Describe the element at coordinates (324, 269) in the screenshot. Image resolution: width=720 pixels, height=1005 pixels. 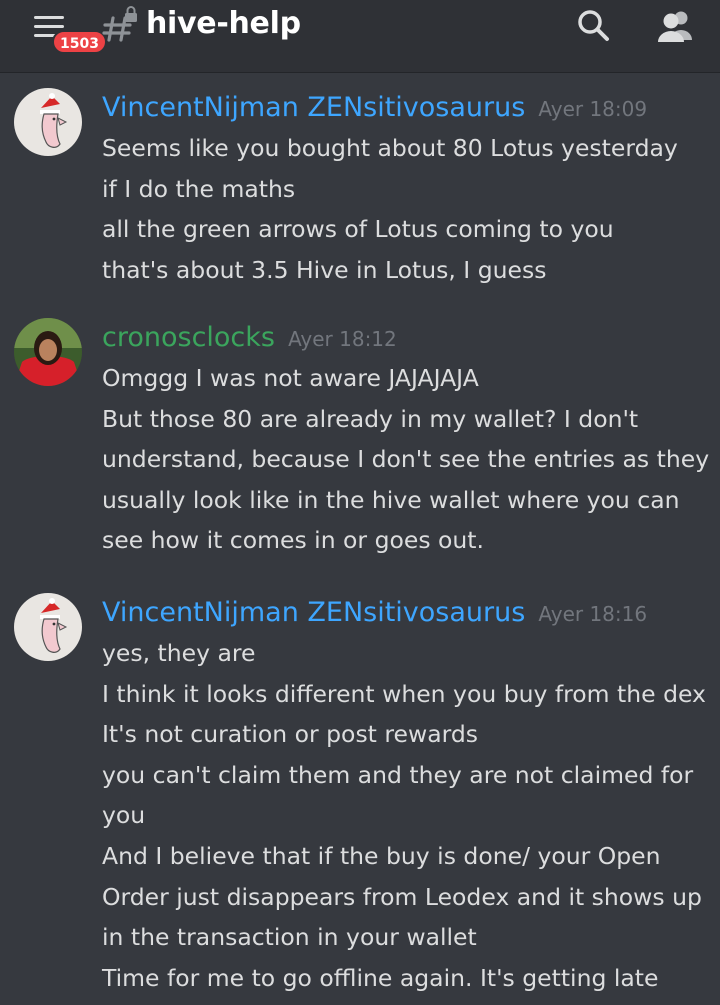
I see `message-line: that's about 3.5 Hive in Lotus, I guess` at that location.